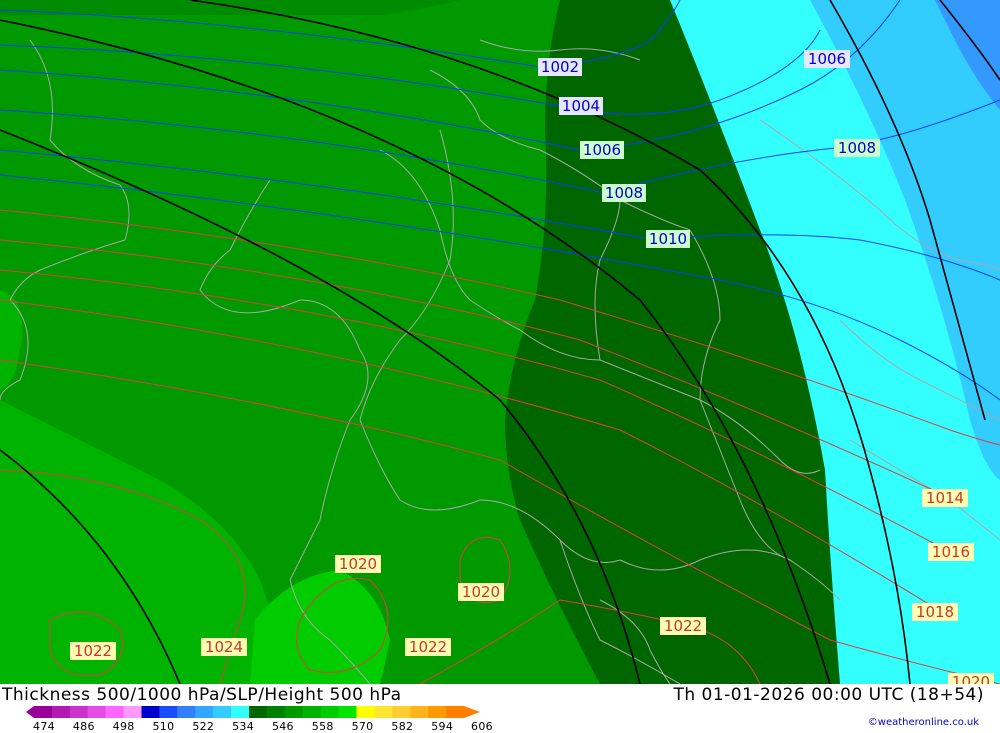  I want to click on scale-tick-label: 522, so click(203, 726).